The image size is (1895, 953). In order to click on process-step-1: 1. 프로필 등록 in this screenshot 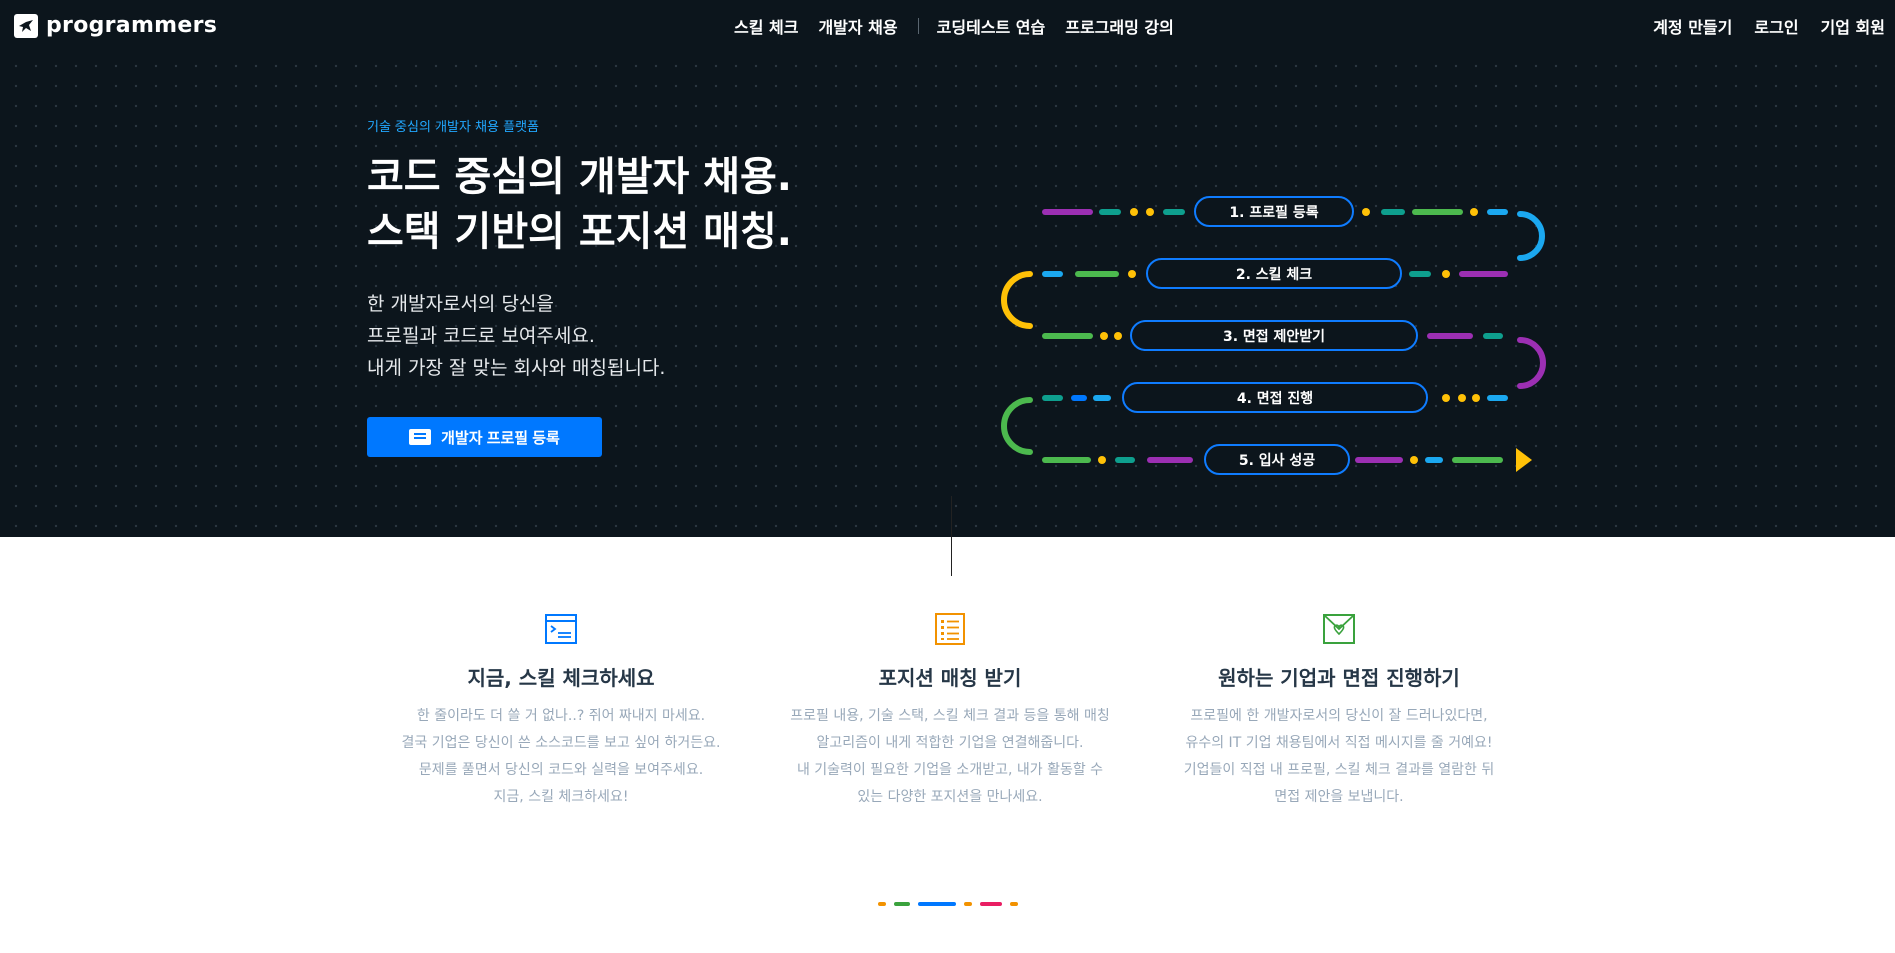, I will do `click(1274, 211)`.